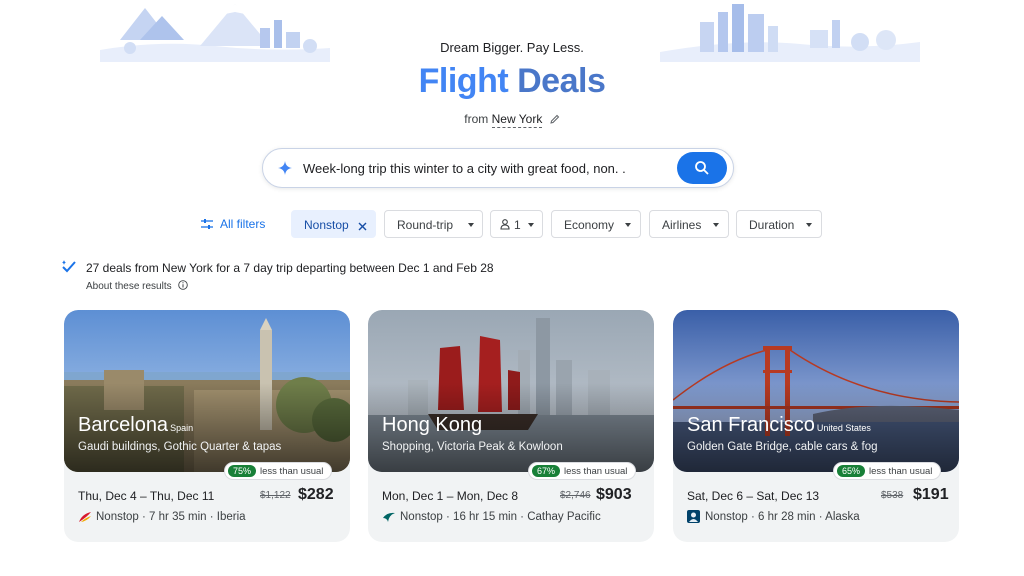 This screenshot has width=1024, height=576. What do you see at coordinates (146, 496) in the screenshot?
I see `trip-dates: Thu, Dec 4 – Thu, Dec 11` at bounding box center [146, 496].